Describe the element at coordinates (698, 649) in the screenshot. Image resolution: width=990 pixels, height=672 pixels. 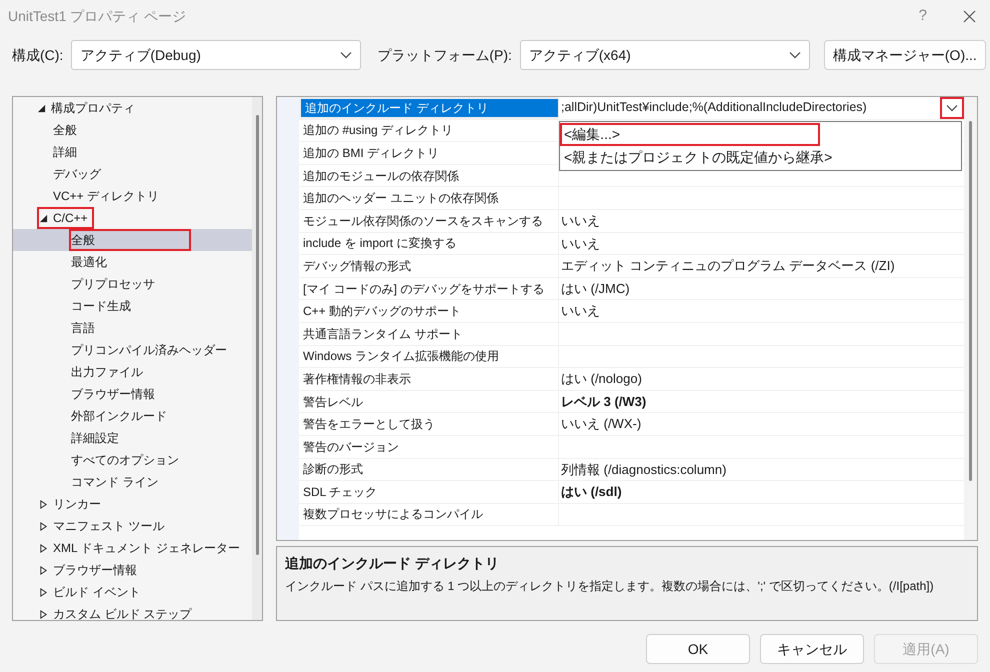
I see `dialog-button: OK` at that location.